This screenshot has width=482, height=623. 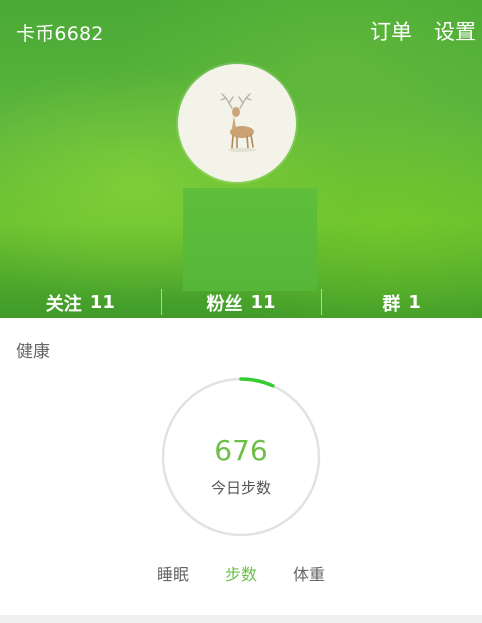 I want to click on settings-button: 设置, so click(x=455, y=31).